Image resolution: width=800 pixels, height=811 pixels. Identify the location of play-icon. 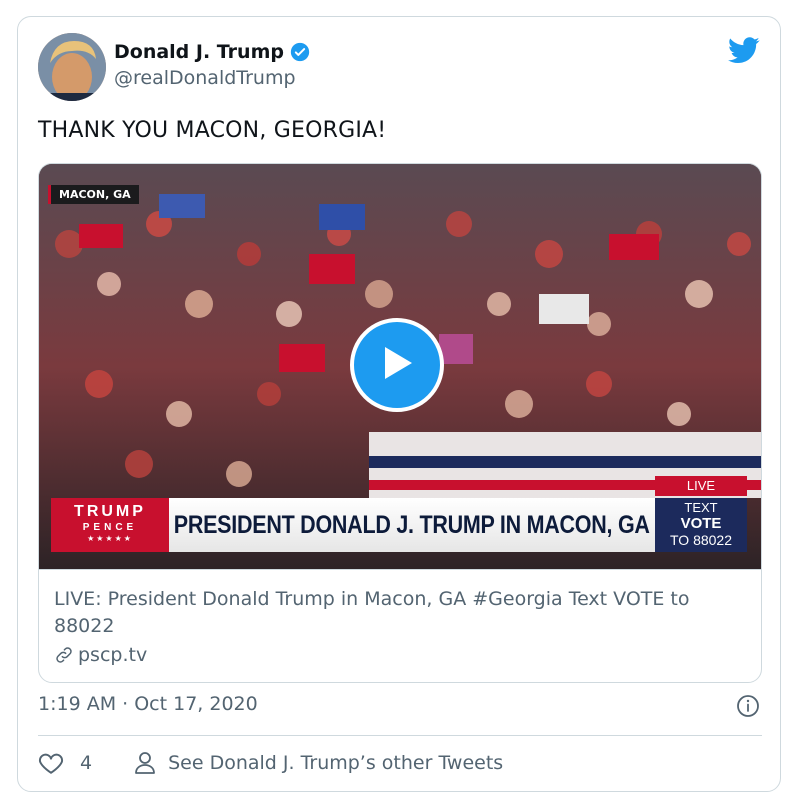
(397, 365).